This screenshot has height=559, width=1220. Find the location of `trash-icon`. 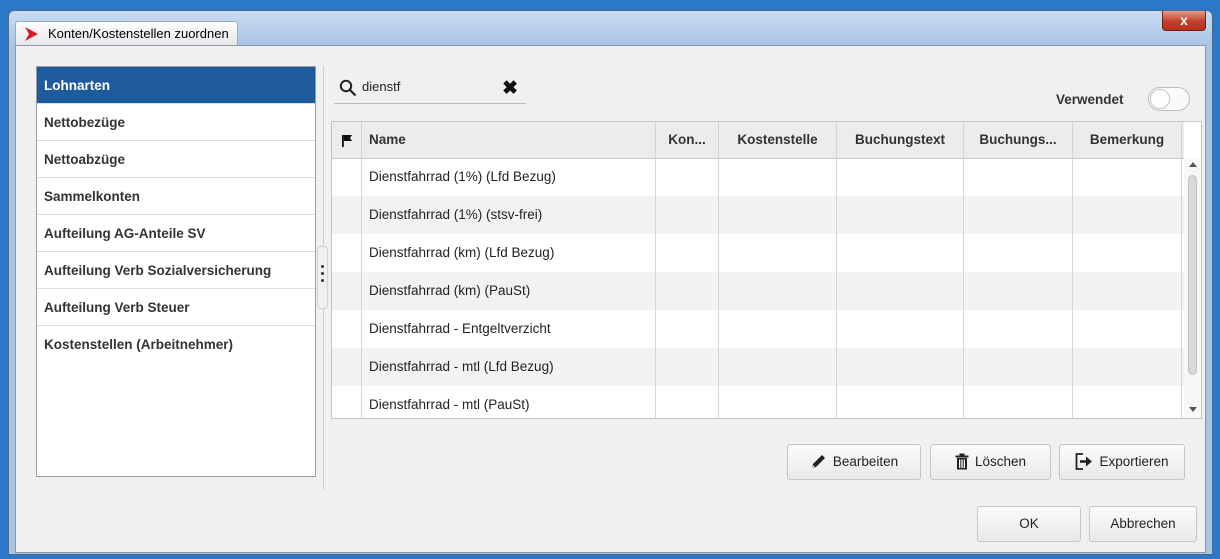

trash-icon is located at coordinates (962, 461).